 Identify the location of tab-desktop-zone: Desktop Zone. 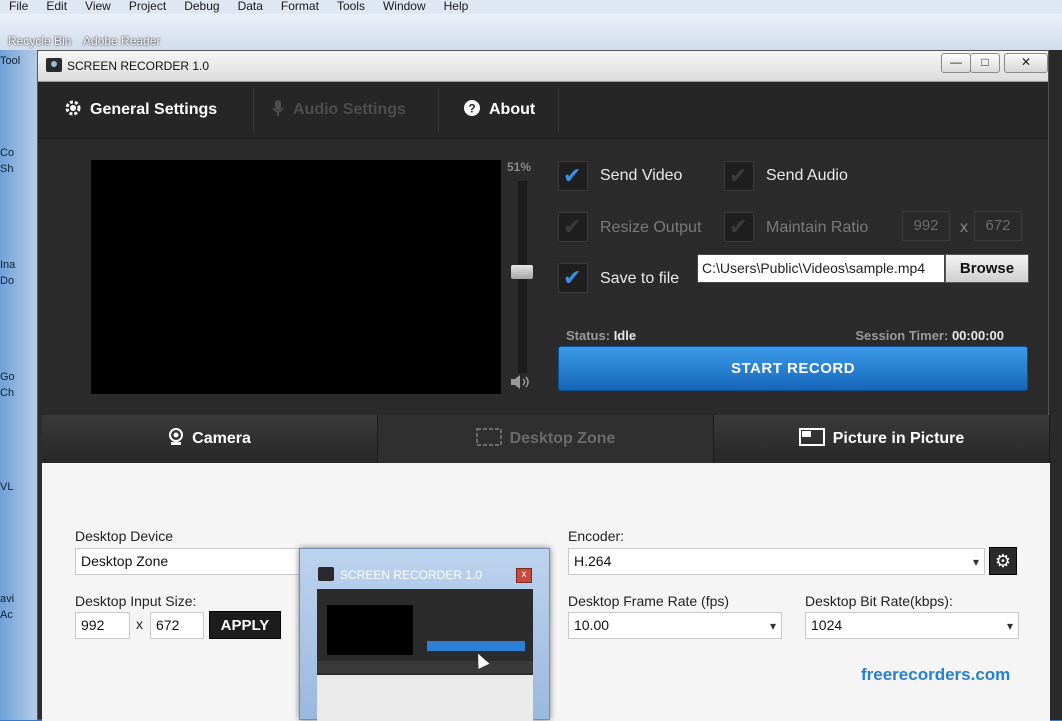
(546, 439).